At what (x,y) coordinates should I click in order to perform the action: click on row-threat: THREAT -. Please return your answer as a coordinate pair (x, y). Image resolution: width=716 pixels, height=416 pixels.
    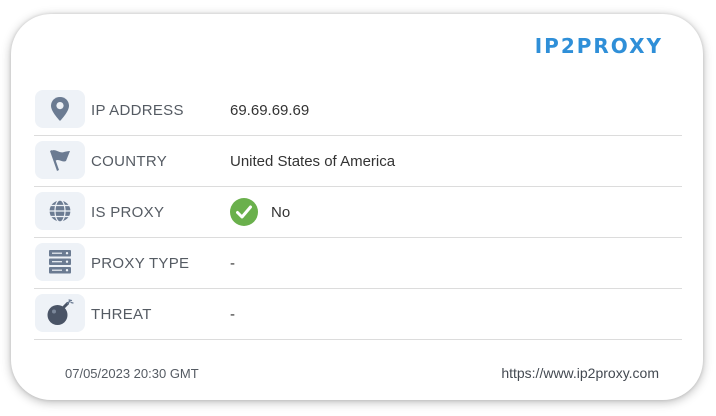
    Looking at the image, I should click on (358, 314).